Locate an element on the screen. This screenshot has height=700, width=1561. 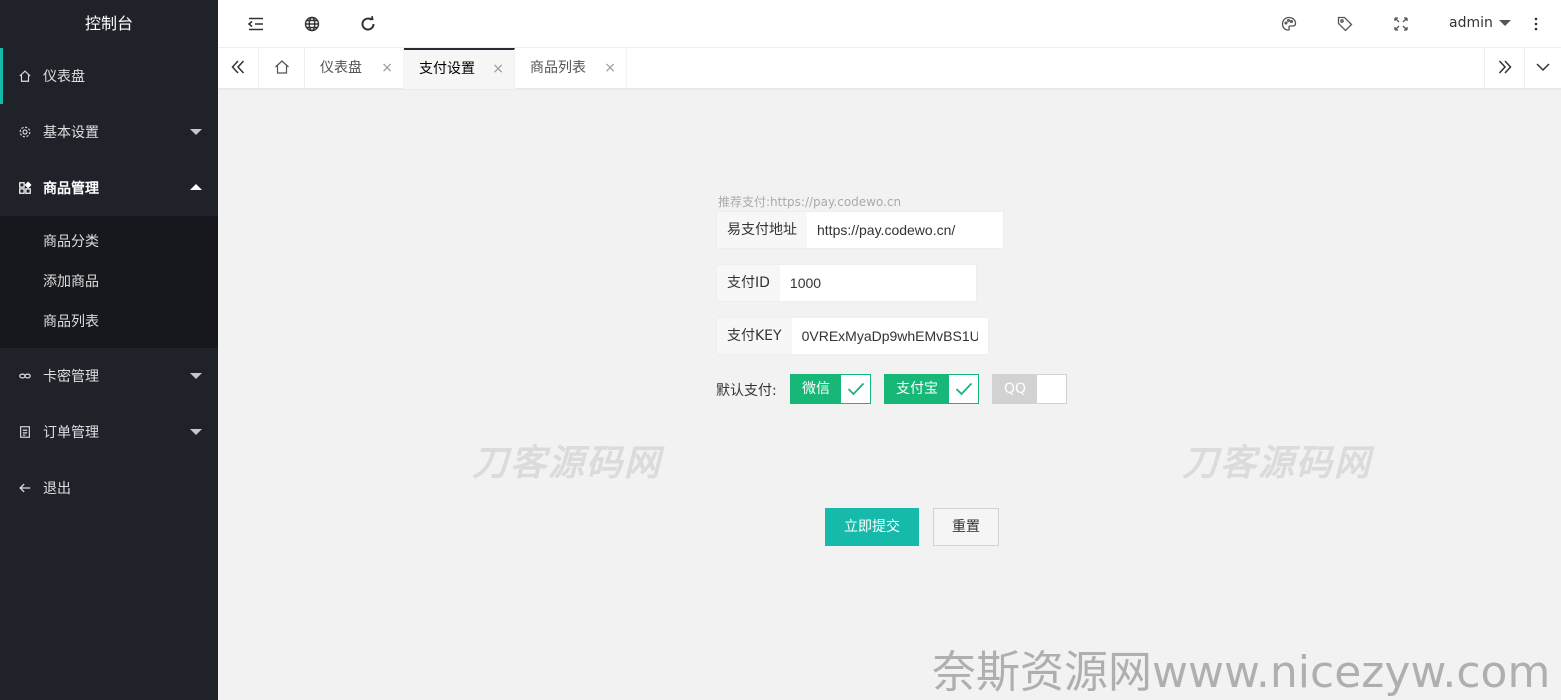
recommend-hint: 推荐支付:https://pay.codewo.cn is located at coordinates (810, 202).